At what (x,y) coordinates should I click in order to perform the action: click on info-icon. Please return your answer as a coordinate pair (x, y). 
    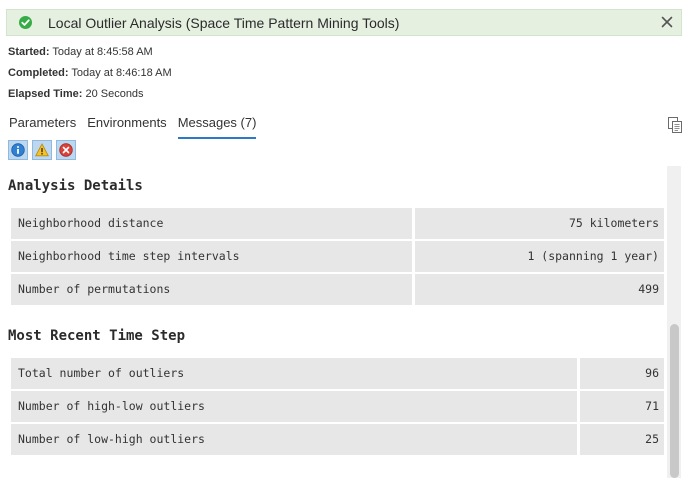
    Looking at the image, I should click on (18, 150).